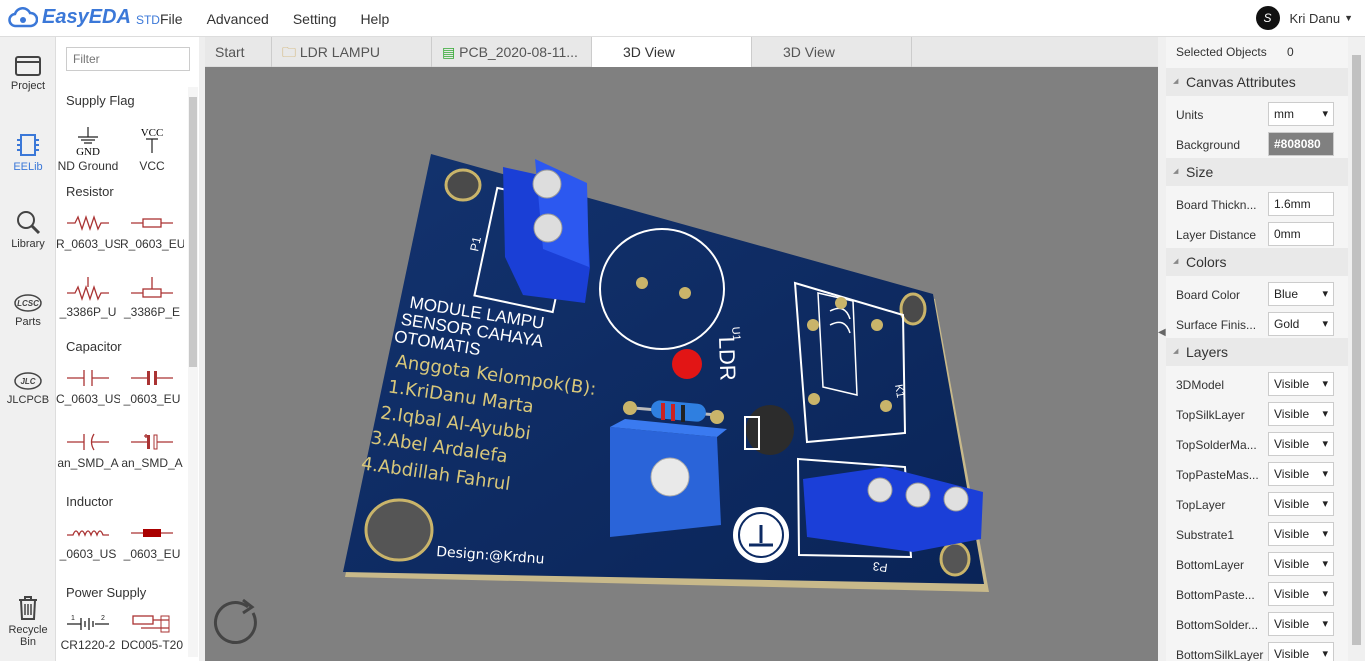 This screenshot has width=1365, height=664. I want to click on menu-file: File, so click(171, 19).